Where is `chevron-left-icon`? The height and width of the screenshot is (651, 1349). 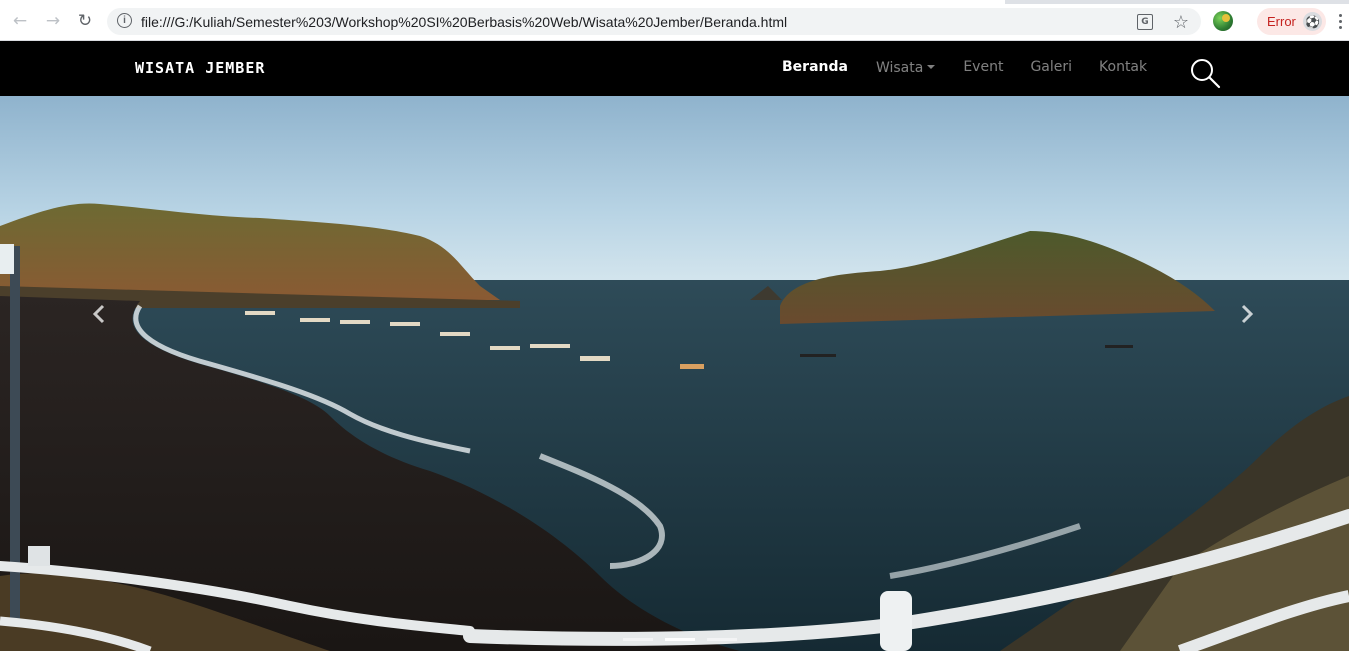
chevron-left-icon is located at coordinates (100, 314).